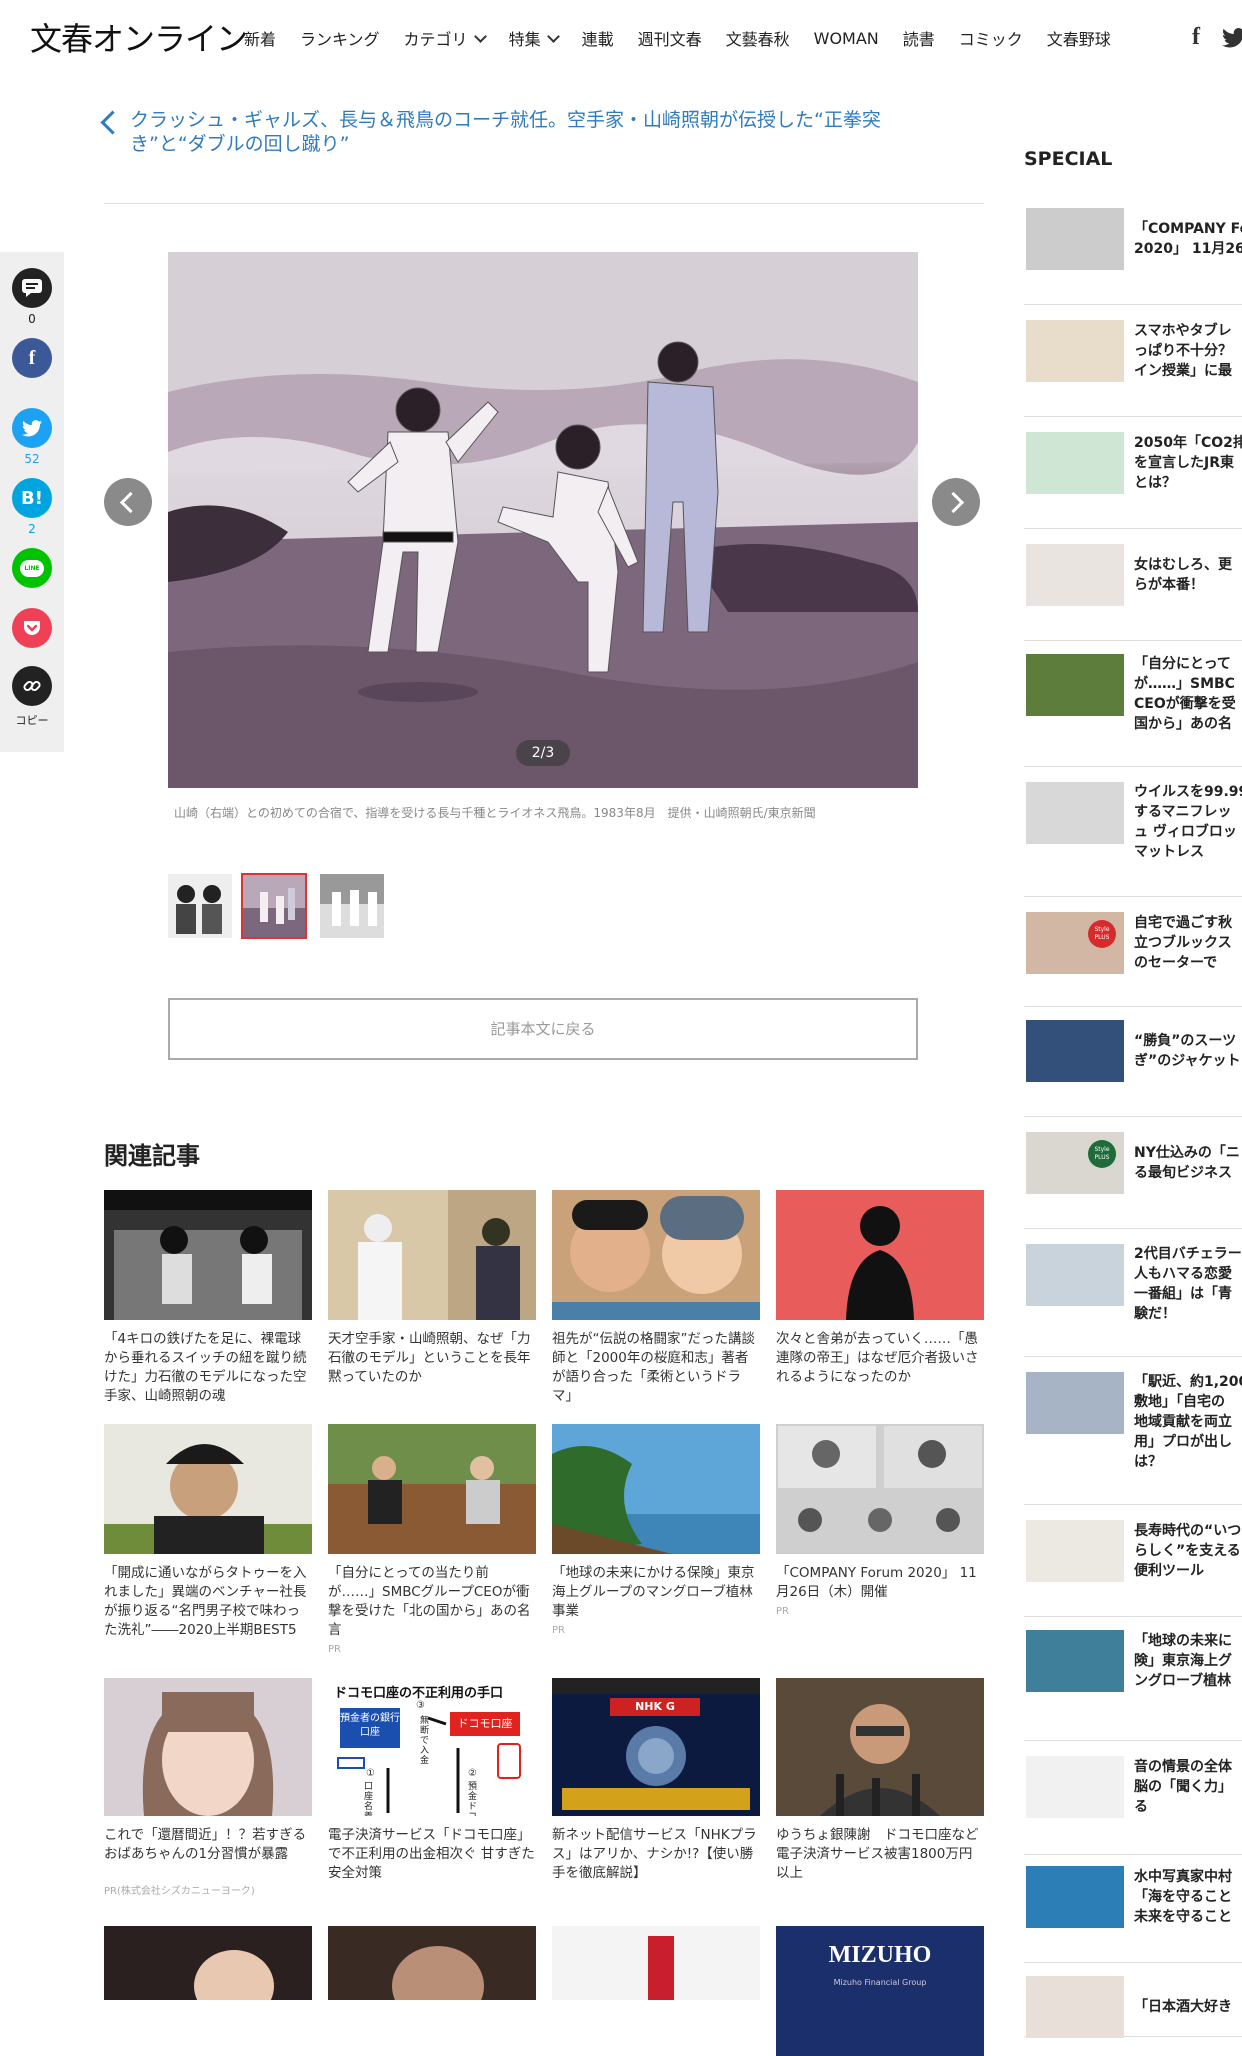  Describe the element at coordinates (1188, 351) in the screenshot. I see `special-item-title: スマホやタブレ っぱり不十分？ イン授業」に最` at that location.